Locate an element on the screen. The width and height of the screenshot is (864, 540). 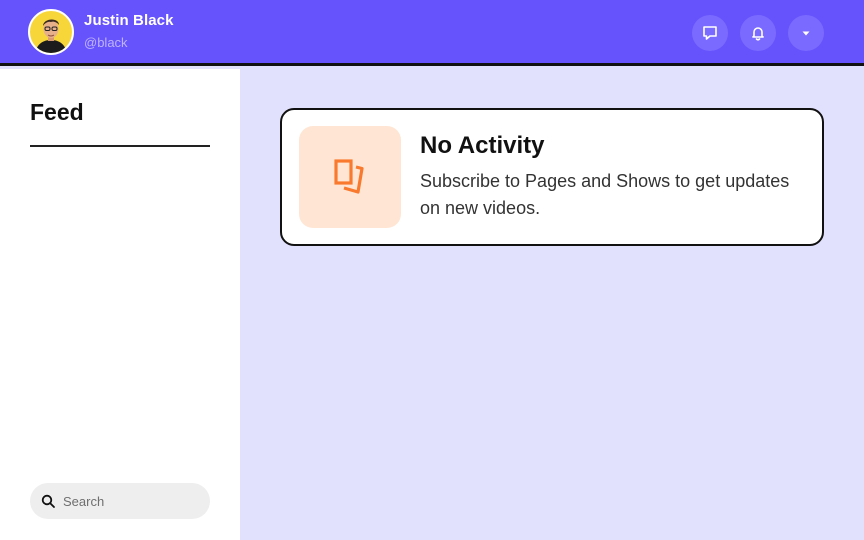
avatar is located at coordinates (51, 32).